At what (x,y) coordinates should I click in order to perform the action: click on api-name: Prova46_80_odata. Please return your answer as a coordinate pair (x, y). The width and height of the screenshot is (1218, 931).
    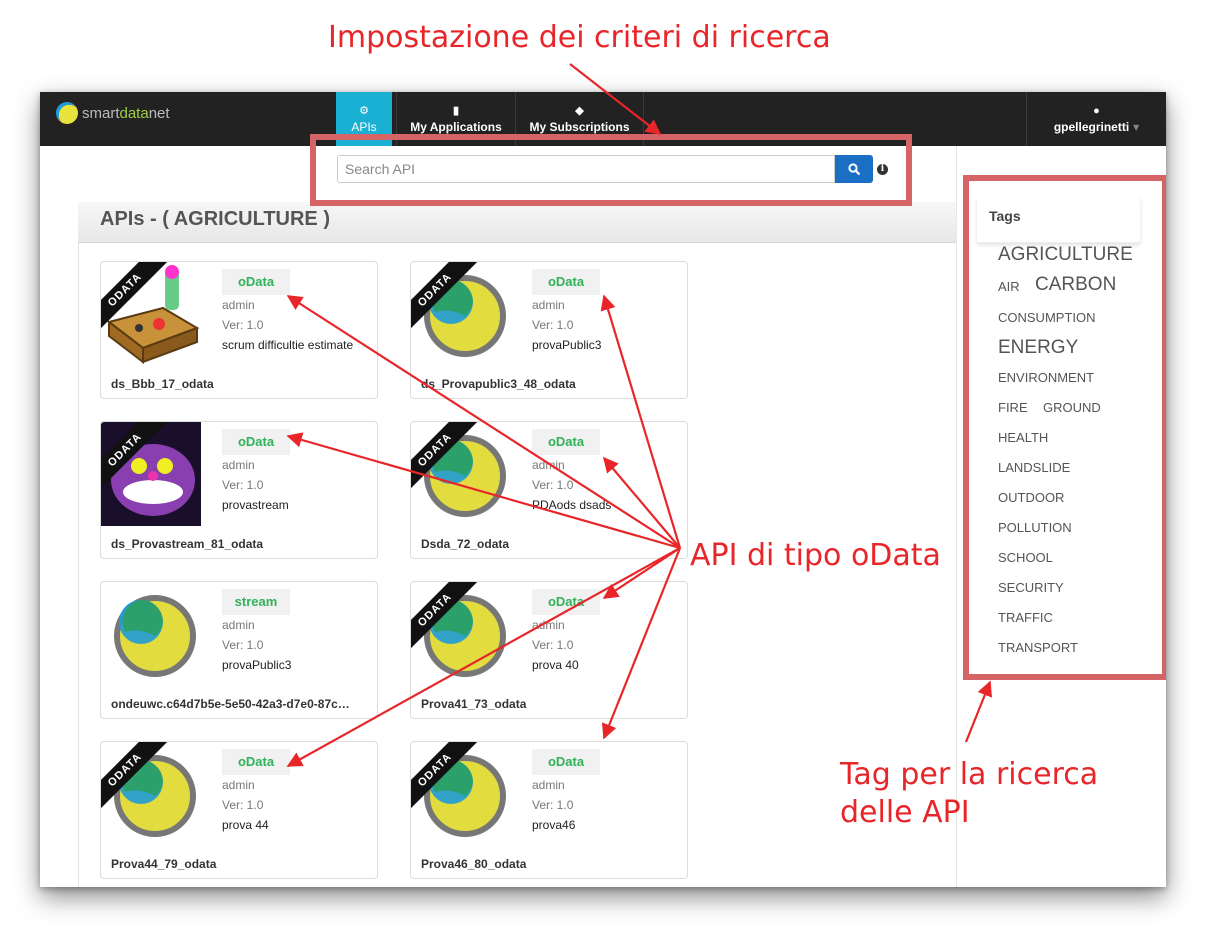
    Looking at the image, I should click on (552, 864).